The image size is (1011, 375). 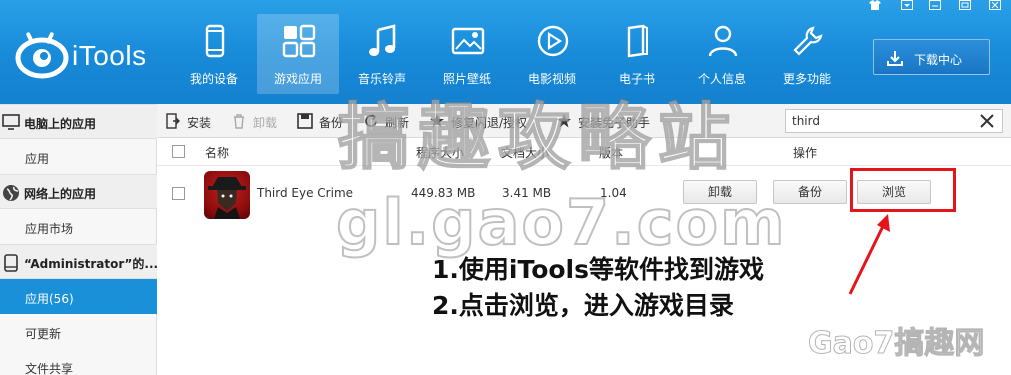 What do you see at coordinates (382, 40) in the screenshot?
I see `music-note-icon` at bounding box center [382, 40].